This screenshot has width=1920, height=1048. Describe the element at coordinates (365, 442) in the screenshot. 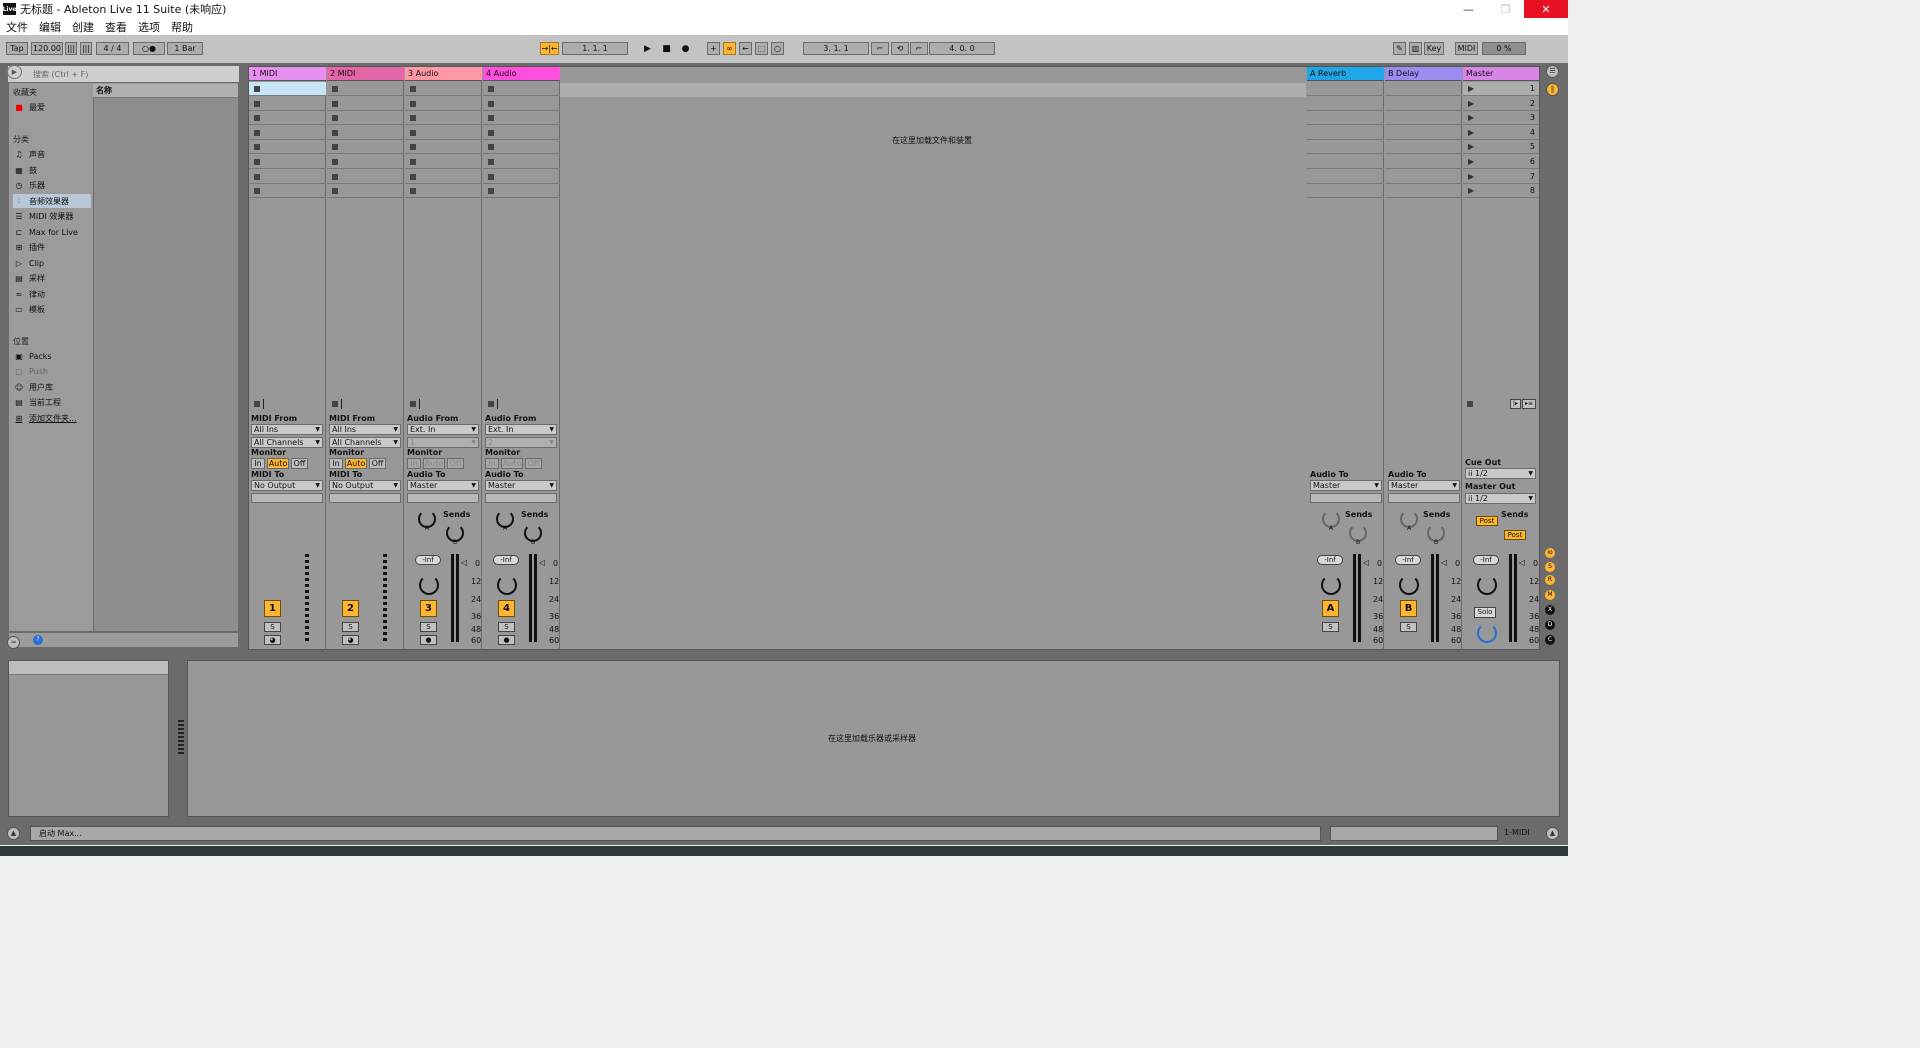

I see `input-channel-select: All Channels` at that location.